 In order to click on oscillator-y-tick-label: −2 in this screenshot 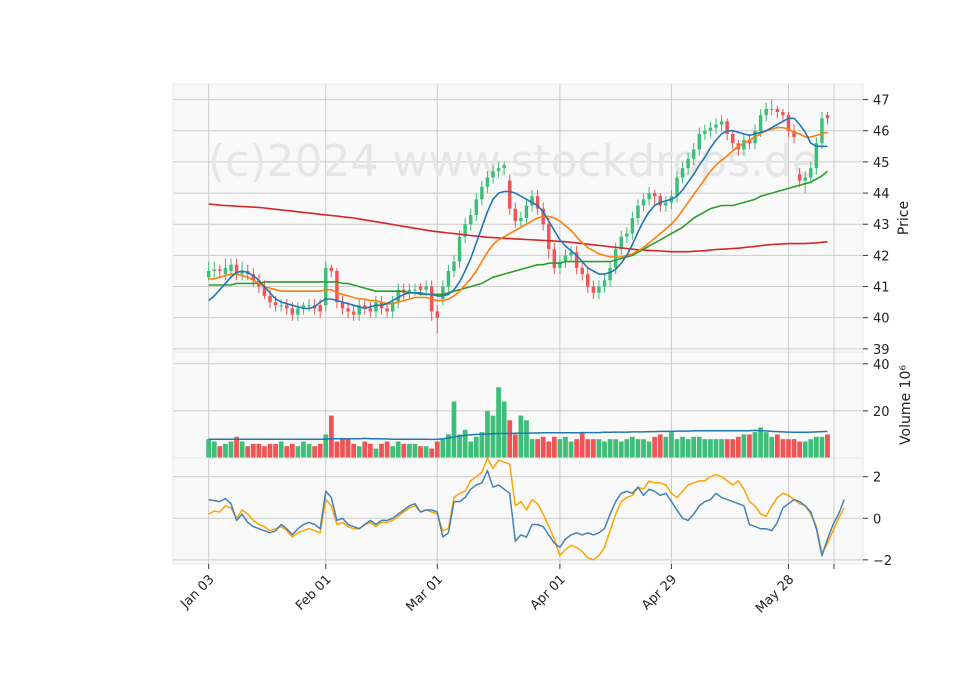, I will do `click(882, 561)`.